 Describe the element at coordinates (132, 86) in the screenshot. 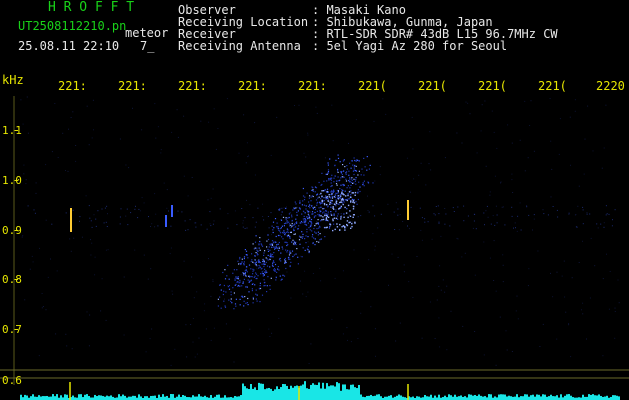

I see `x-tick-label: 221:` at that location.